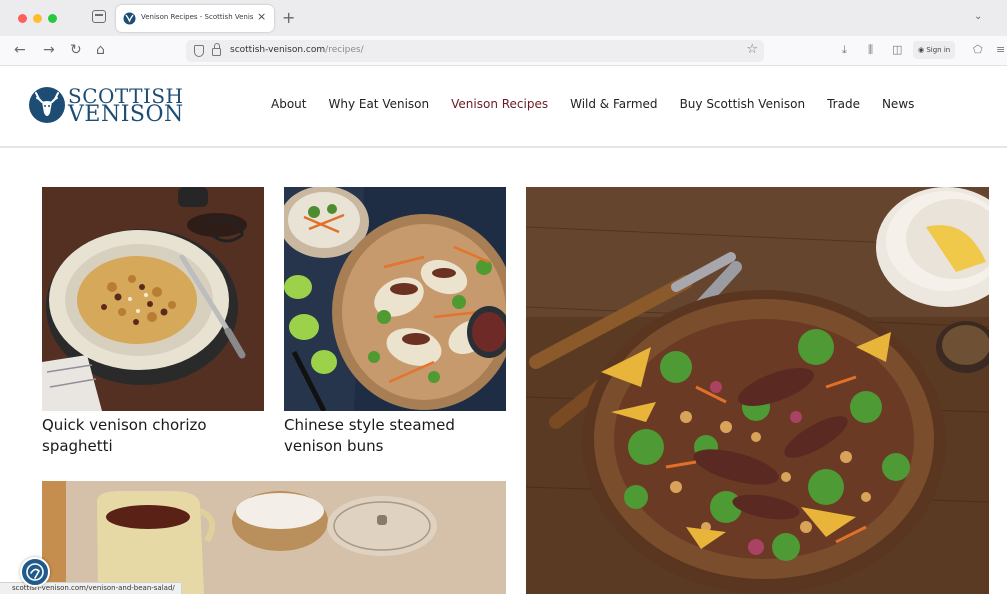  Describe the element at coordinates (47, 105) in the screenshot. I see `stag-head-logo-icon` at that location.